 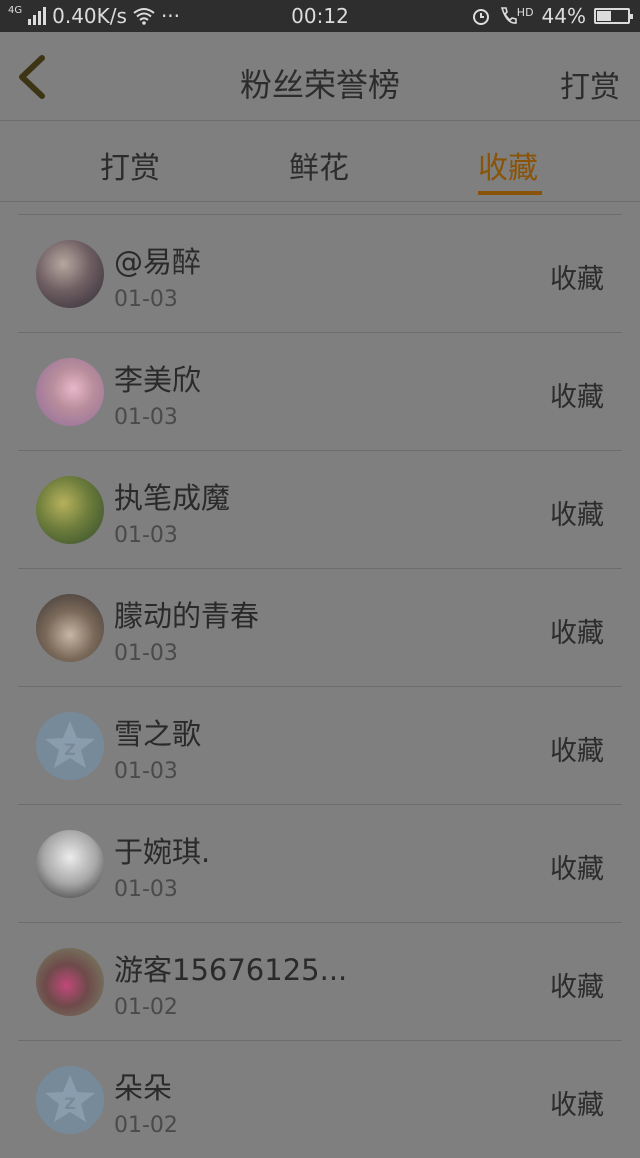 I want to click on status-right: HD 44%, so click(x=552, y=16).